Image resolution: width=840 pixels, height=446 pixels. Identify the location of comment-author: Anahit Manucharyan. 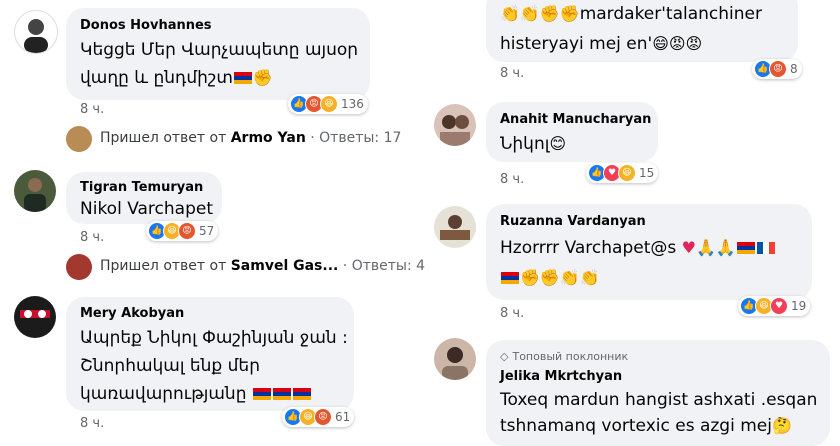
(575, 119).